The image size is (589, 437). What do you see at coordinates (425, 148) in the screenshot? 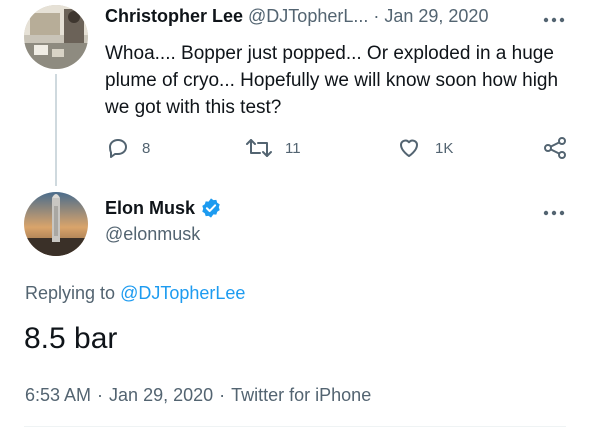
I see `like-button: 1K` at bounding box center [425, 148].